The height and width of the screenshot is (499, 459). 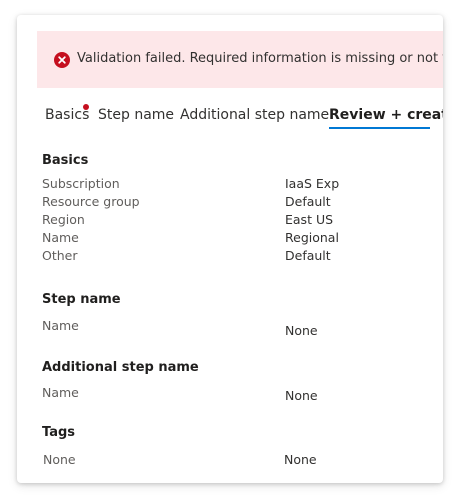 What do you see at coordinates (86, 107) in the screenshot?
I see `tab-error-indicator` at bounding box center [86, 107].